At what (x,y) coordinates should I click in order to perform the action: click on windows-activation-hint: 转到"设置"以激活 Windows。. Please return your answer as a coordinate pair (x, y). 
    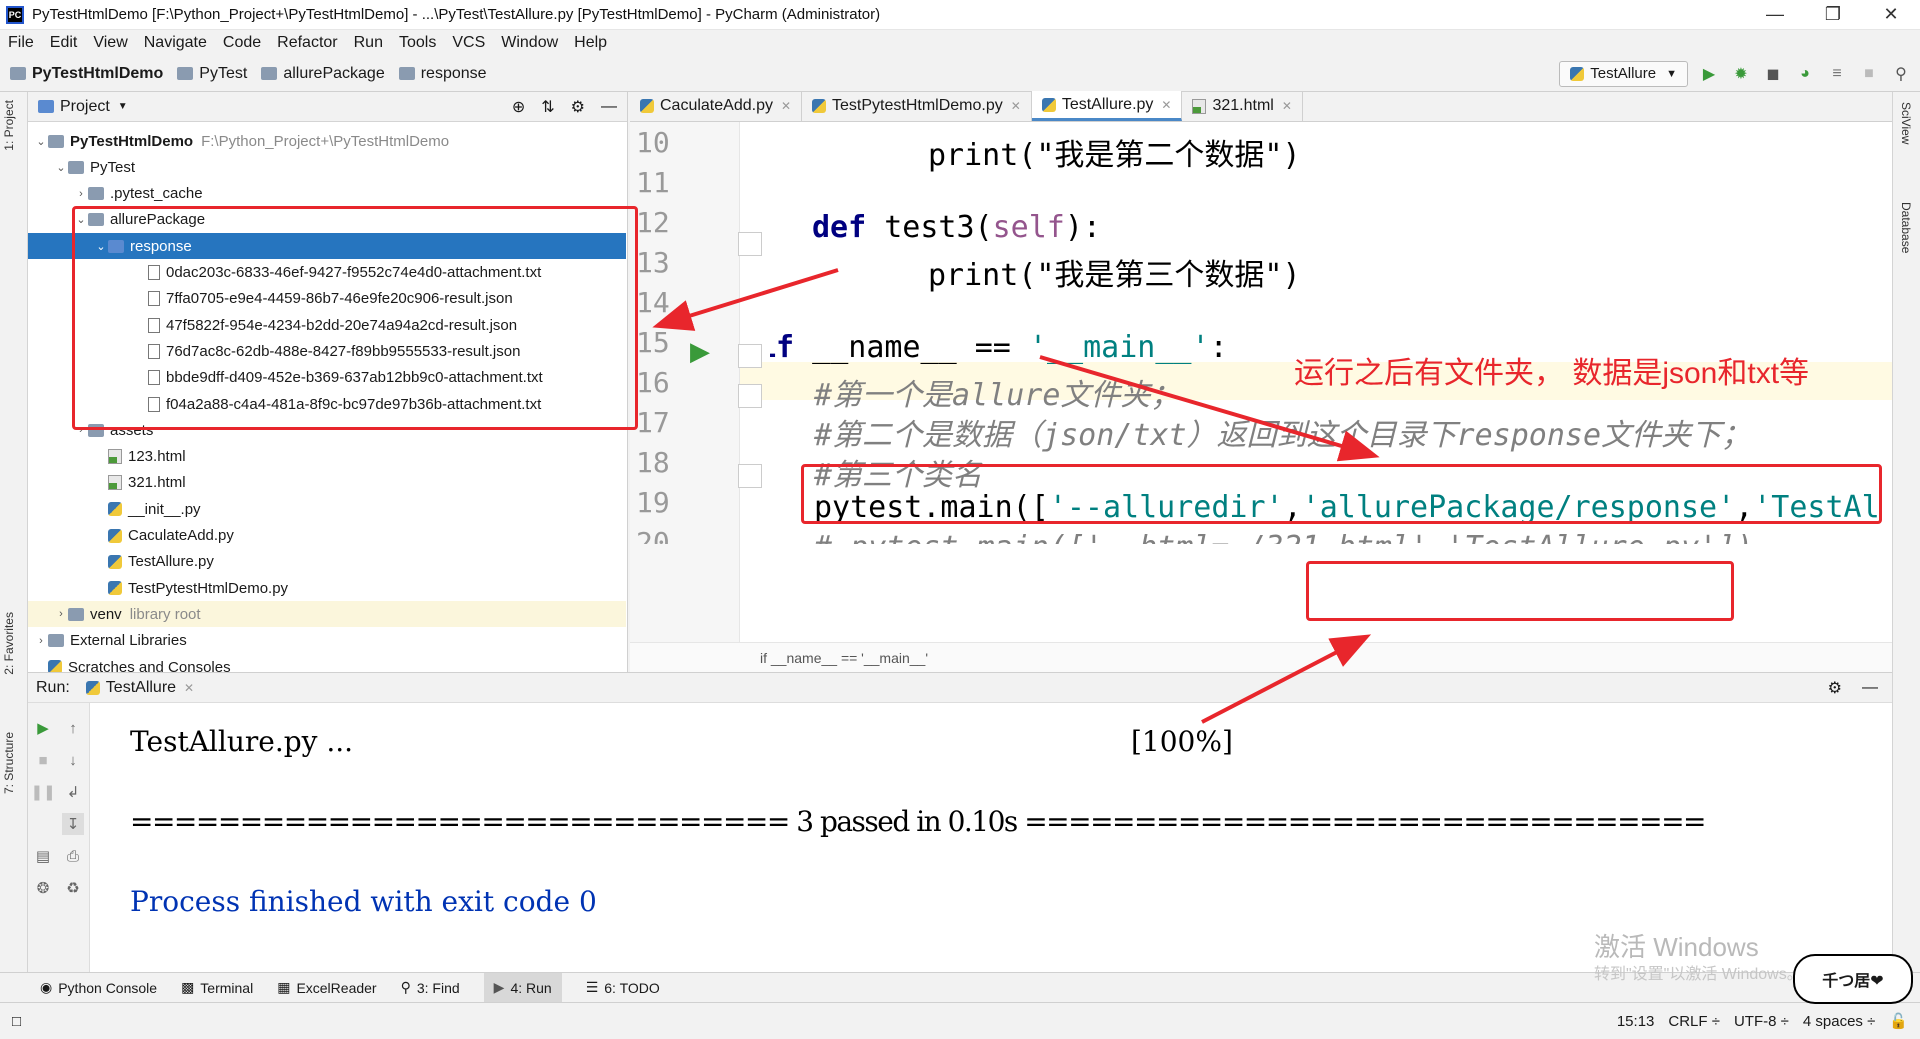
    Looking at the image, I should click on (1698, 974).